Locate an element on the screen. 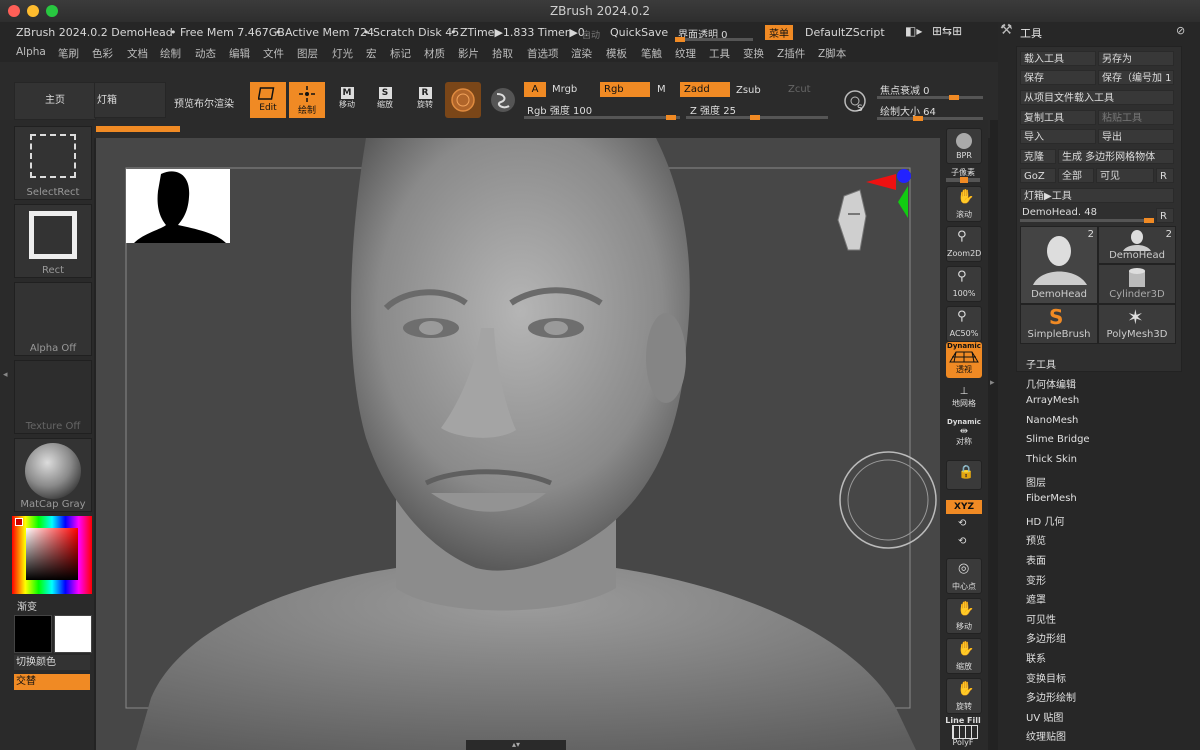 The image size is (1200, 750). menu-5: 动态 is located at coordinates (205, 53).